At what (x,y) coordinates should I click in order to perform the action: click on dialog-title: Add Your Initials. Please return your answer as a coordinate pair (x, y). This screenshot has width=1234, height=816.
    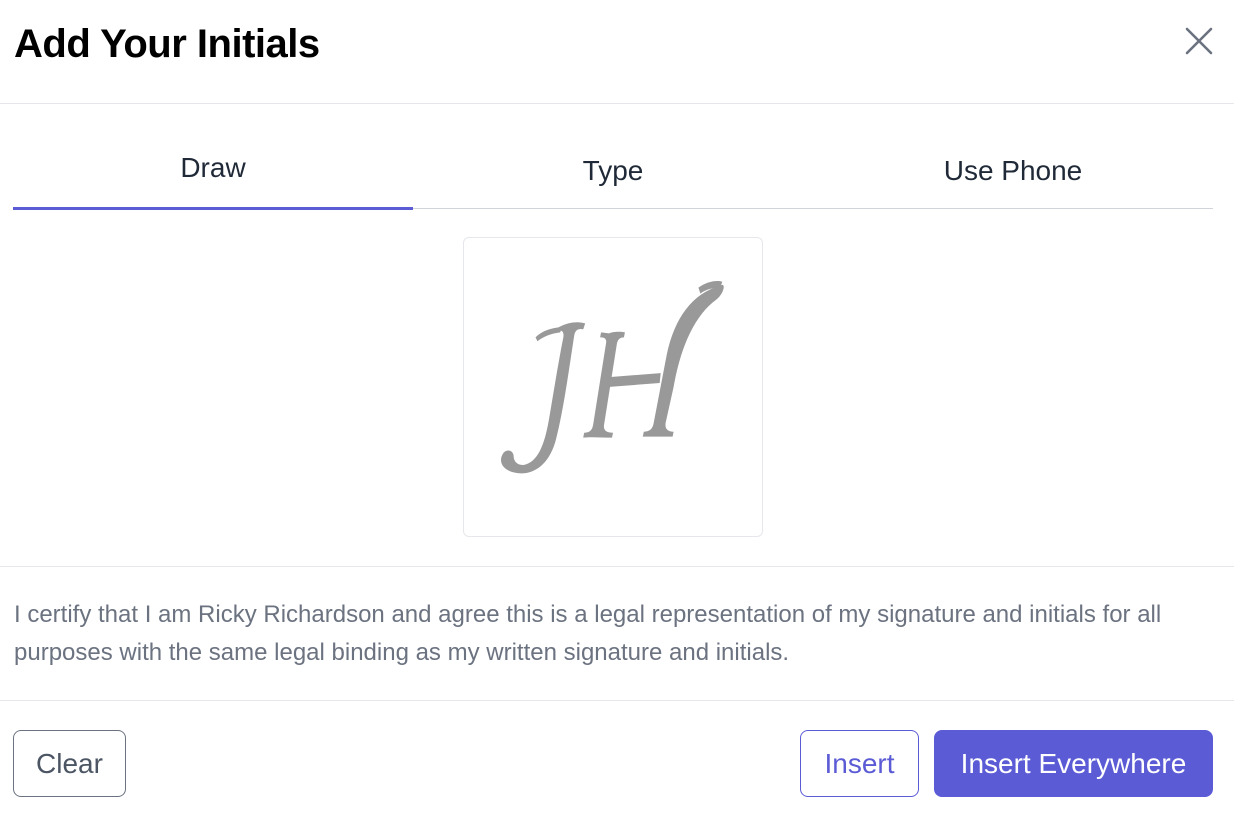
    Looking at the image, I should click on (167, 44).